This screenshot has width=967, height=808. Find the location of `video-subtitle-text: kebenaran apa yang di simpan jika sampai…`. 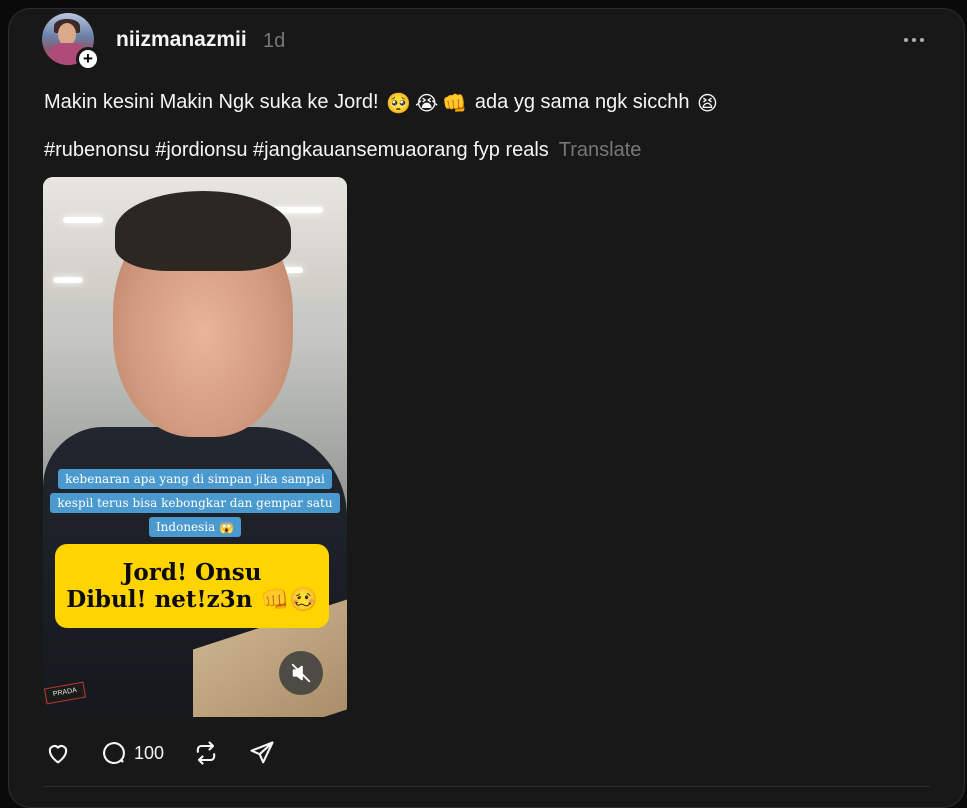

video-subtitle-text: kebenaran apa yang di simpan jika sampai… is located at coordinates (195, 503).